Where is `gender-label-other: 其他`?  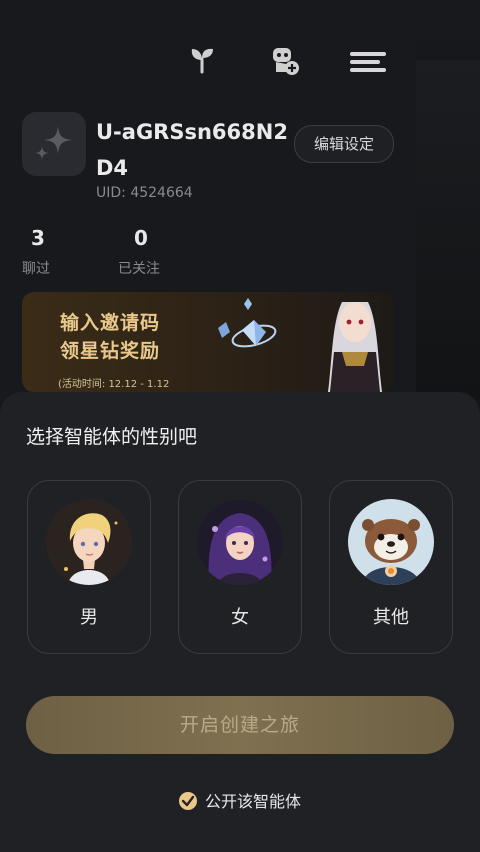 gender-label-other: 其他 is located at coordinates (391, 617).